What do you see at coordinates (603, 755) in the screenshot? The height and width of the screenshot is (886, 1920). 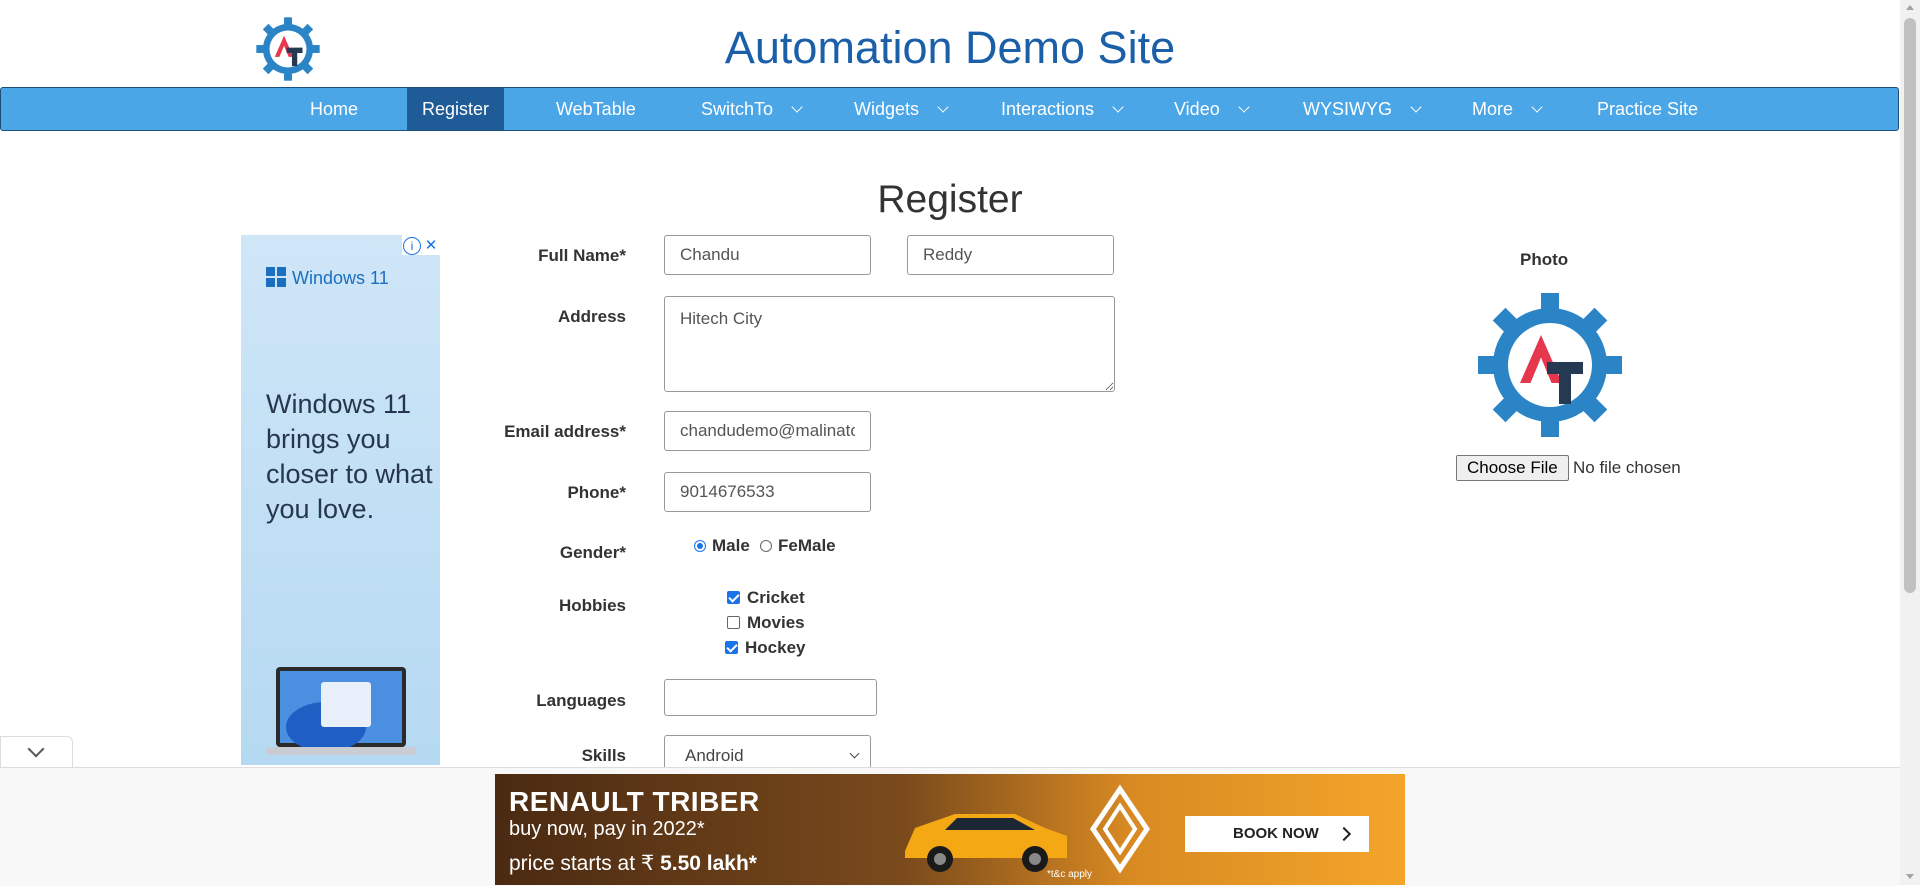 I see `skills-label: Skills` at bounding box center [603, 755].